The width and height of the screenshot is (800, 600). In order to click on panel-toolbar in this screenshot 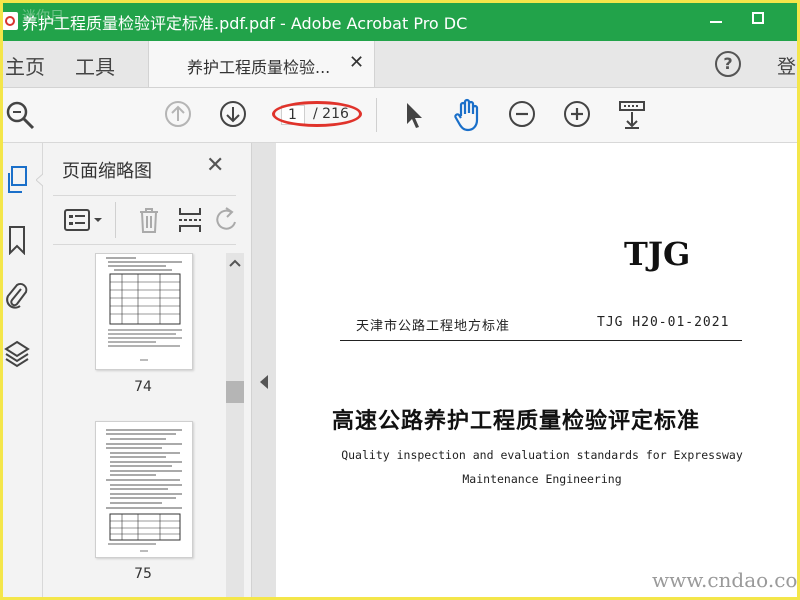, I will do `click(144, 220)`.